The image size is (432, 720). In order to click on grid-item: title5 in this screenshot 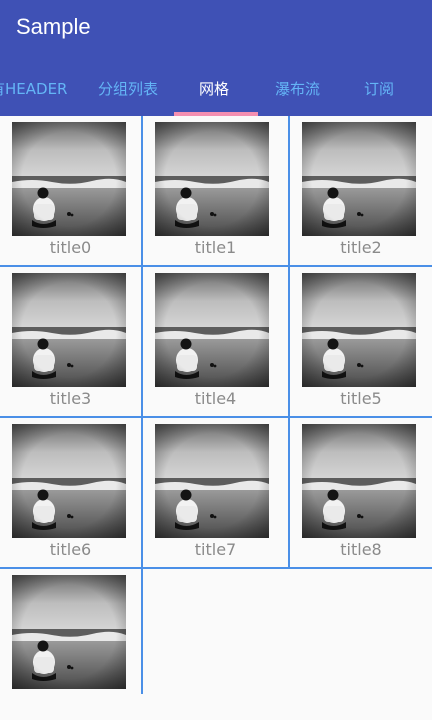, I will do `click(361, 342)`.